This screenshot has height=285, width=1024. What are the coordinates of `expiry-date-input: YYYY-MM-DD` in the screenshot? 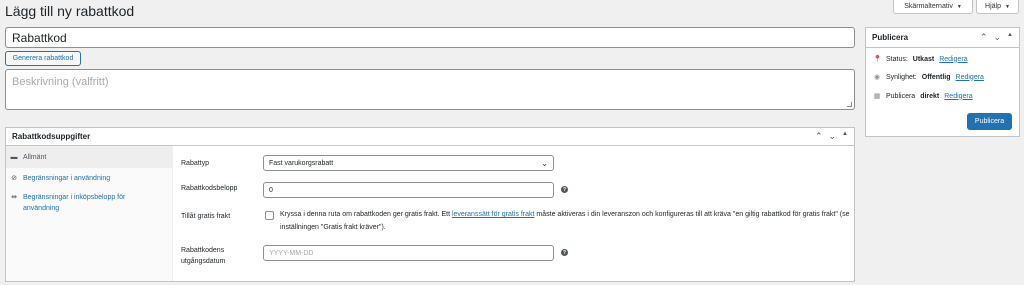 It's located at (408, 253).